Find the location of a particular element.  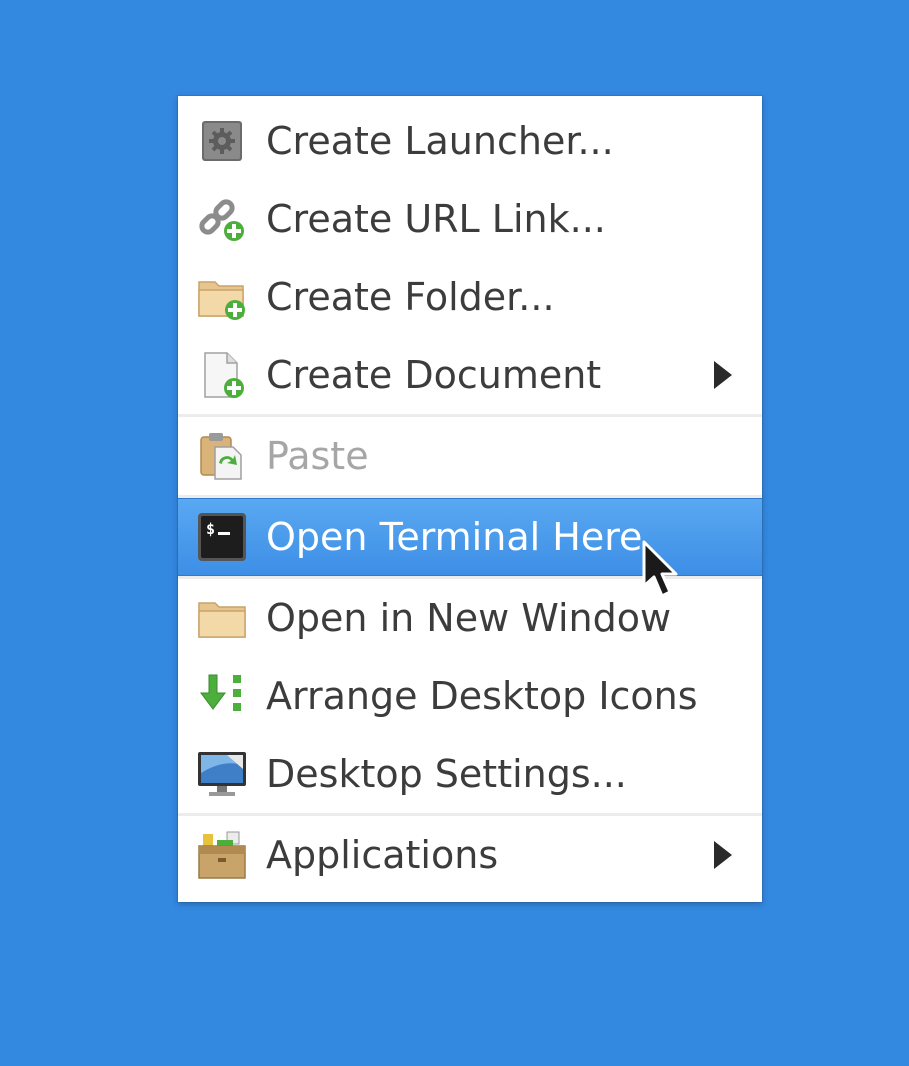

applications-icon is located at coordinates (222, 855).